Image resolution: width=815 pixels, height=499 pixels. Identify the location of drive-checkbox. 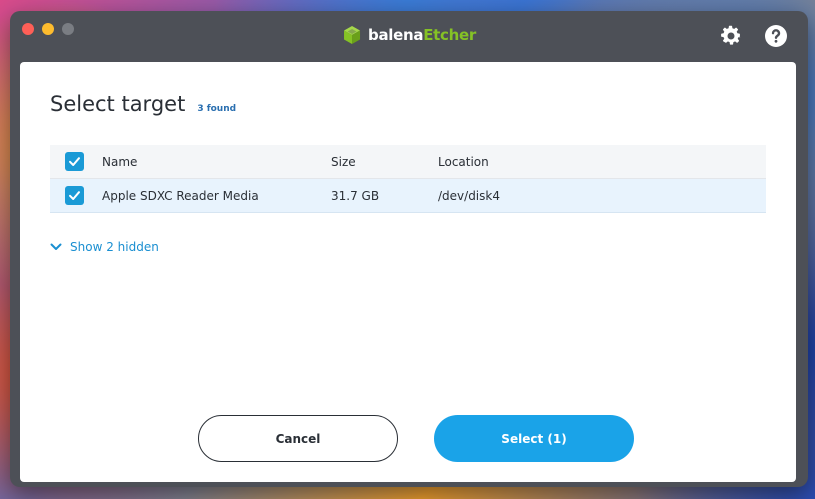
(74, 195).